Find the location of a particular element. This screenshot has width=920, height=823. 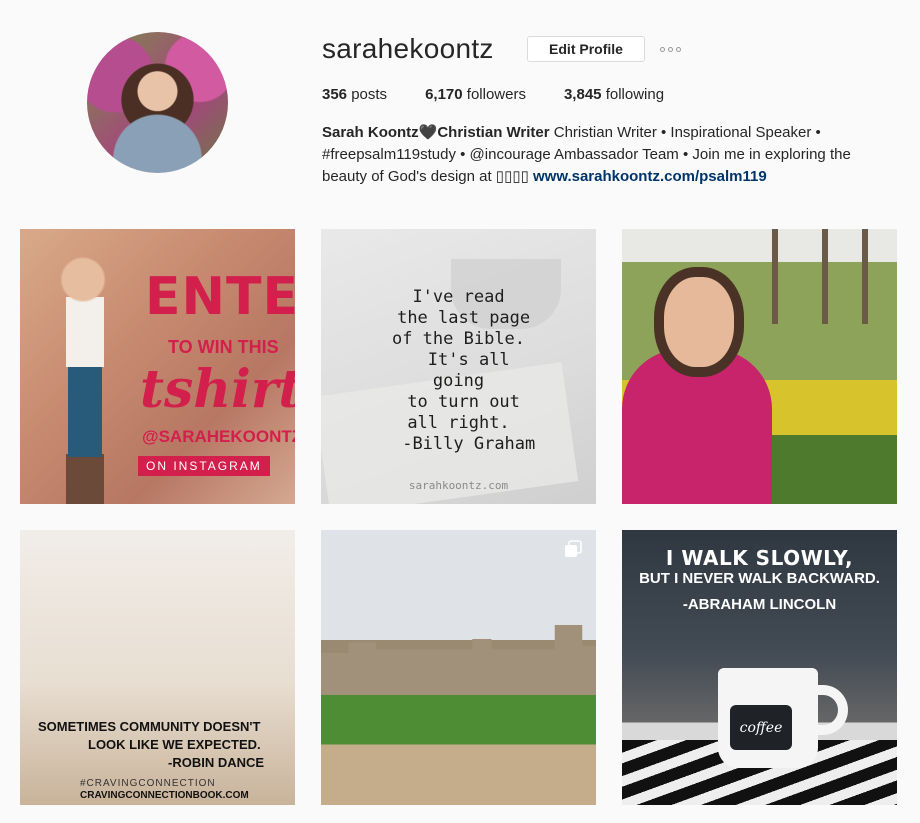

post-text-tshirt: tshirt is located at coordinates (217, 389).